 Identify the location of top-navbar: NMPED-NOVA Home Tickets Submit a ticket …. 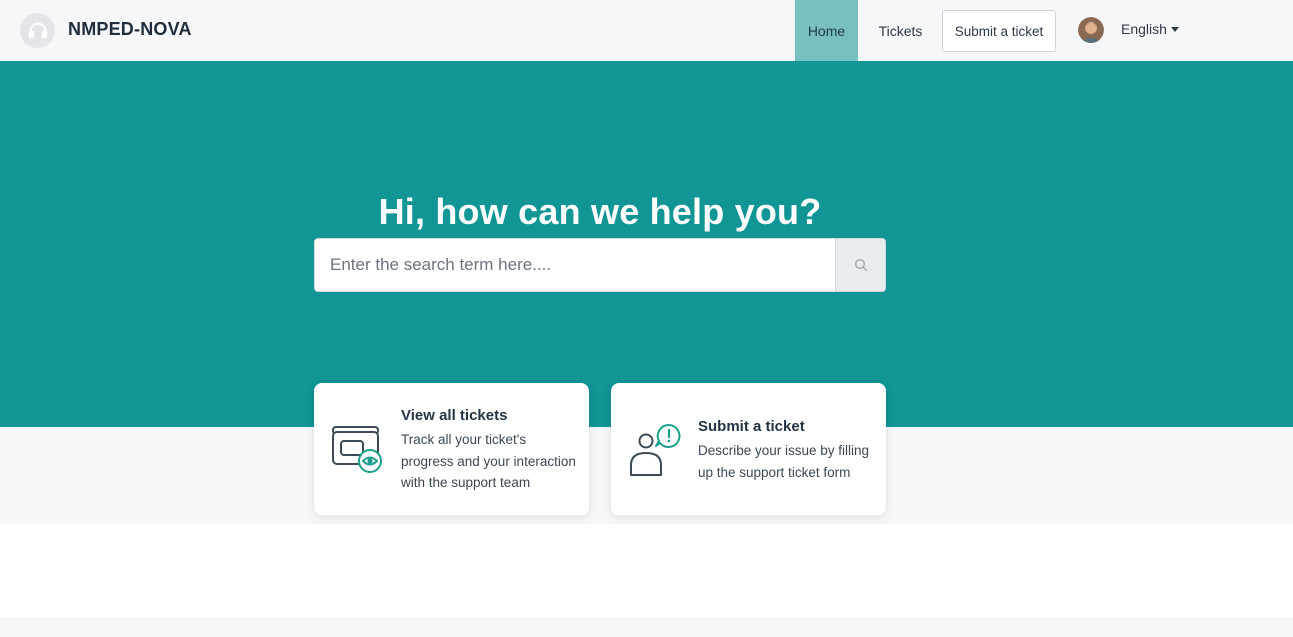
(646, 30).